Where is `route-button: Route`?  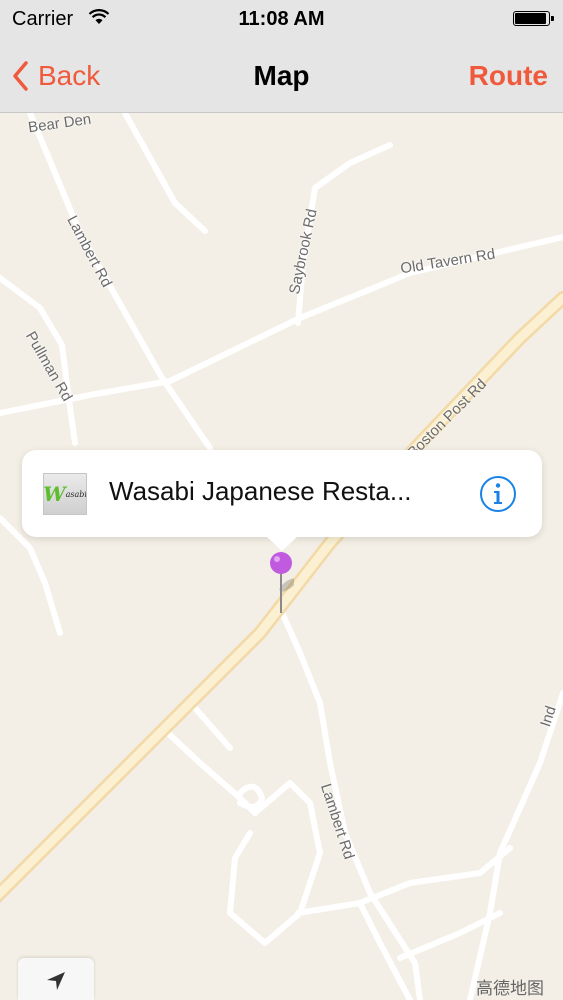 route-button: Route is located at coordinates (508, 76).